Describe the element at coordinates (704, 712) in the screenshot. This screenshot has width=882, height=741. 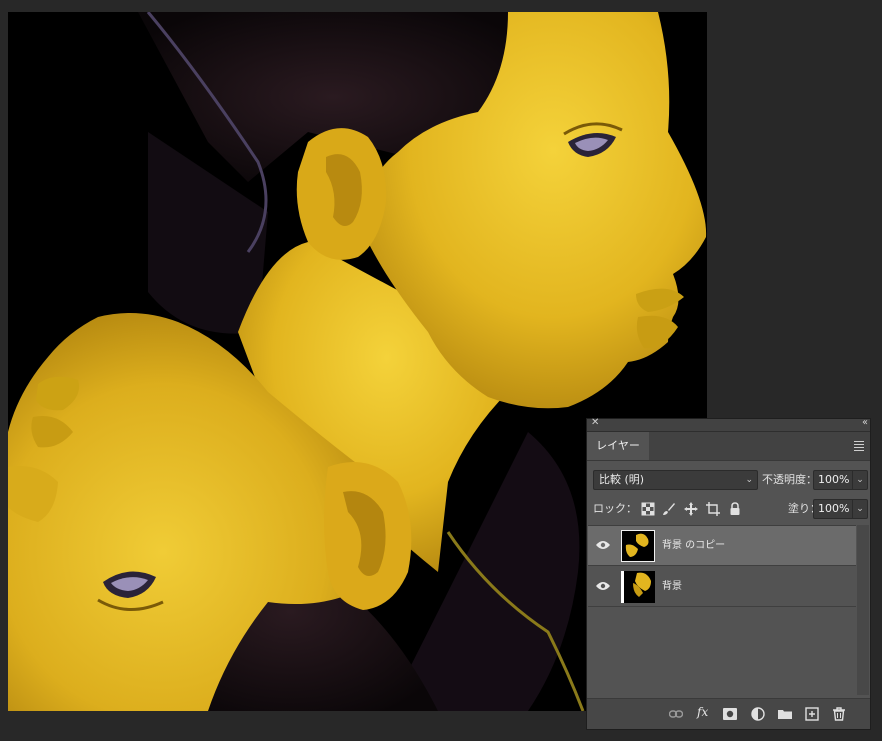
I see `fx-icon: fx` at that location.